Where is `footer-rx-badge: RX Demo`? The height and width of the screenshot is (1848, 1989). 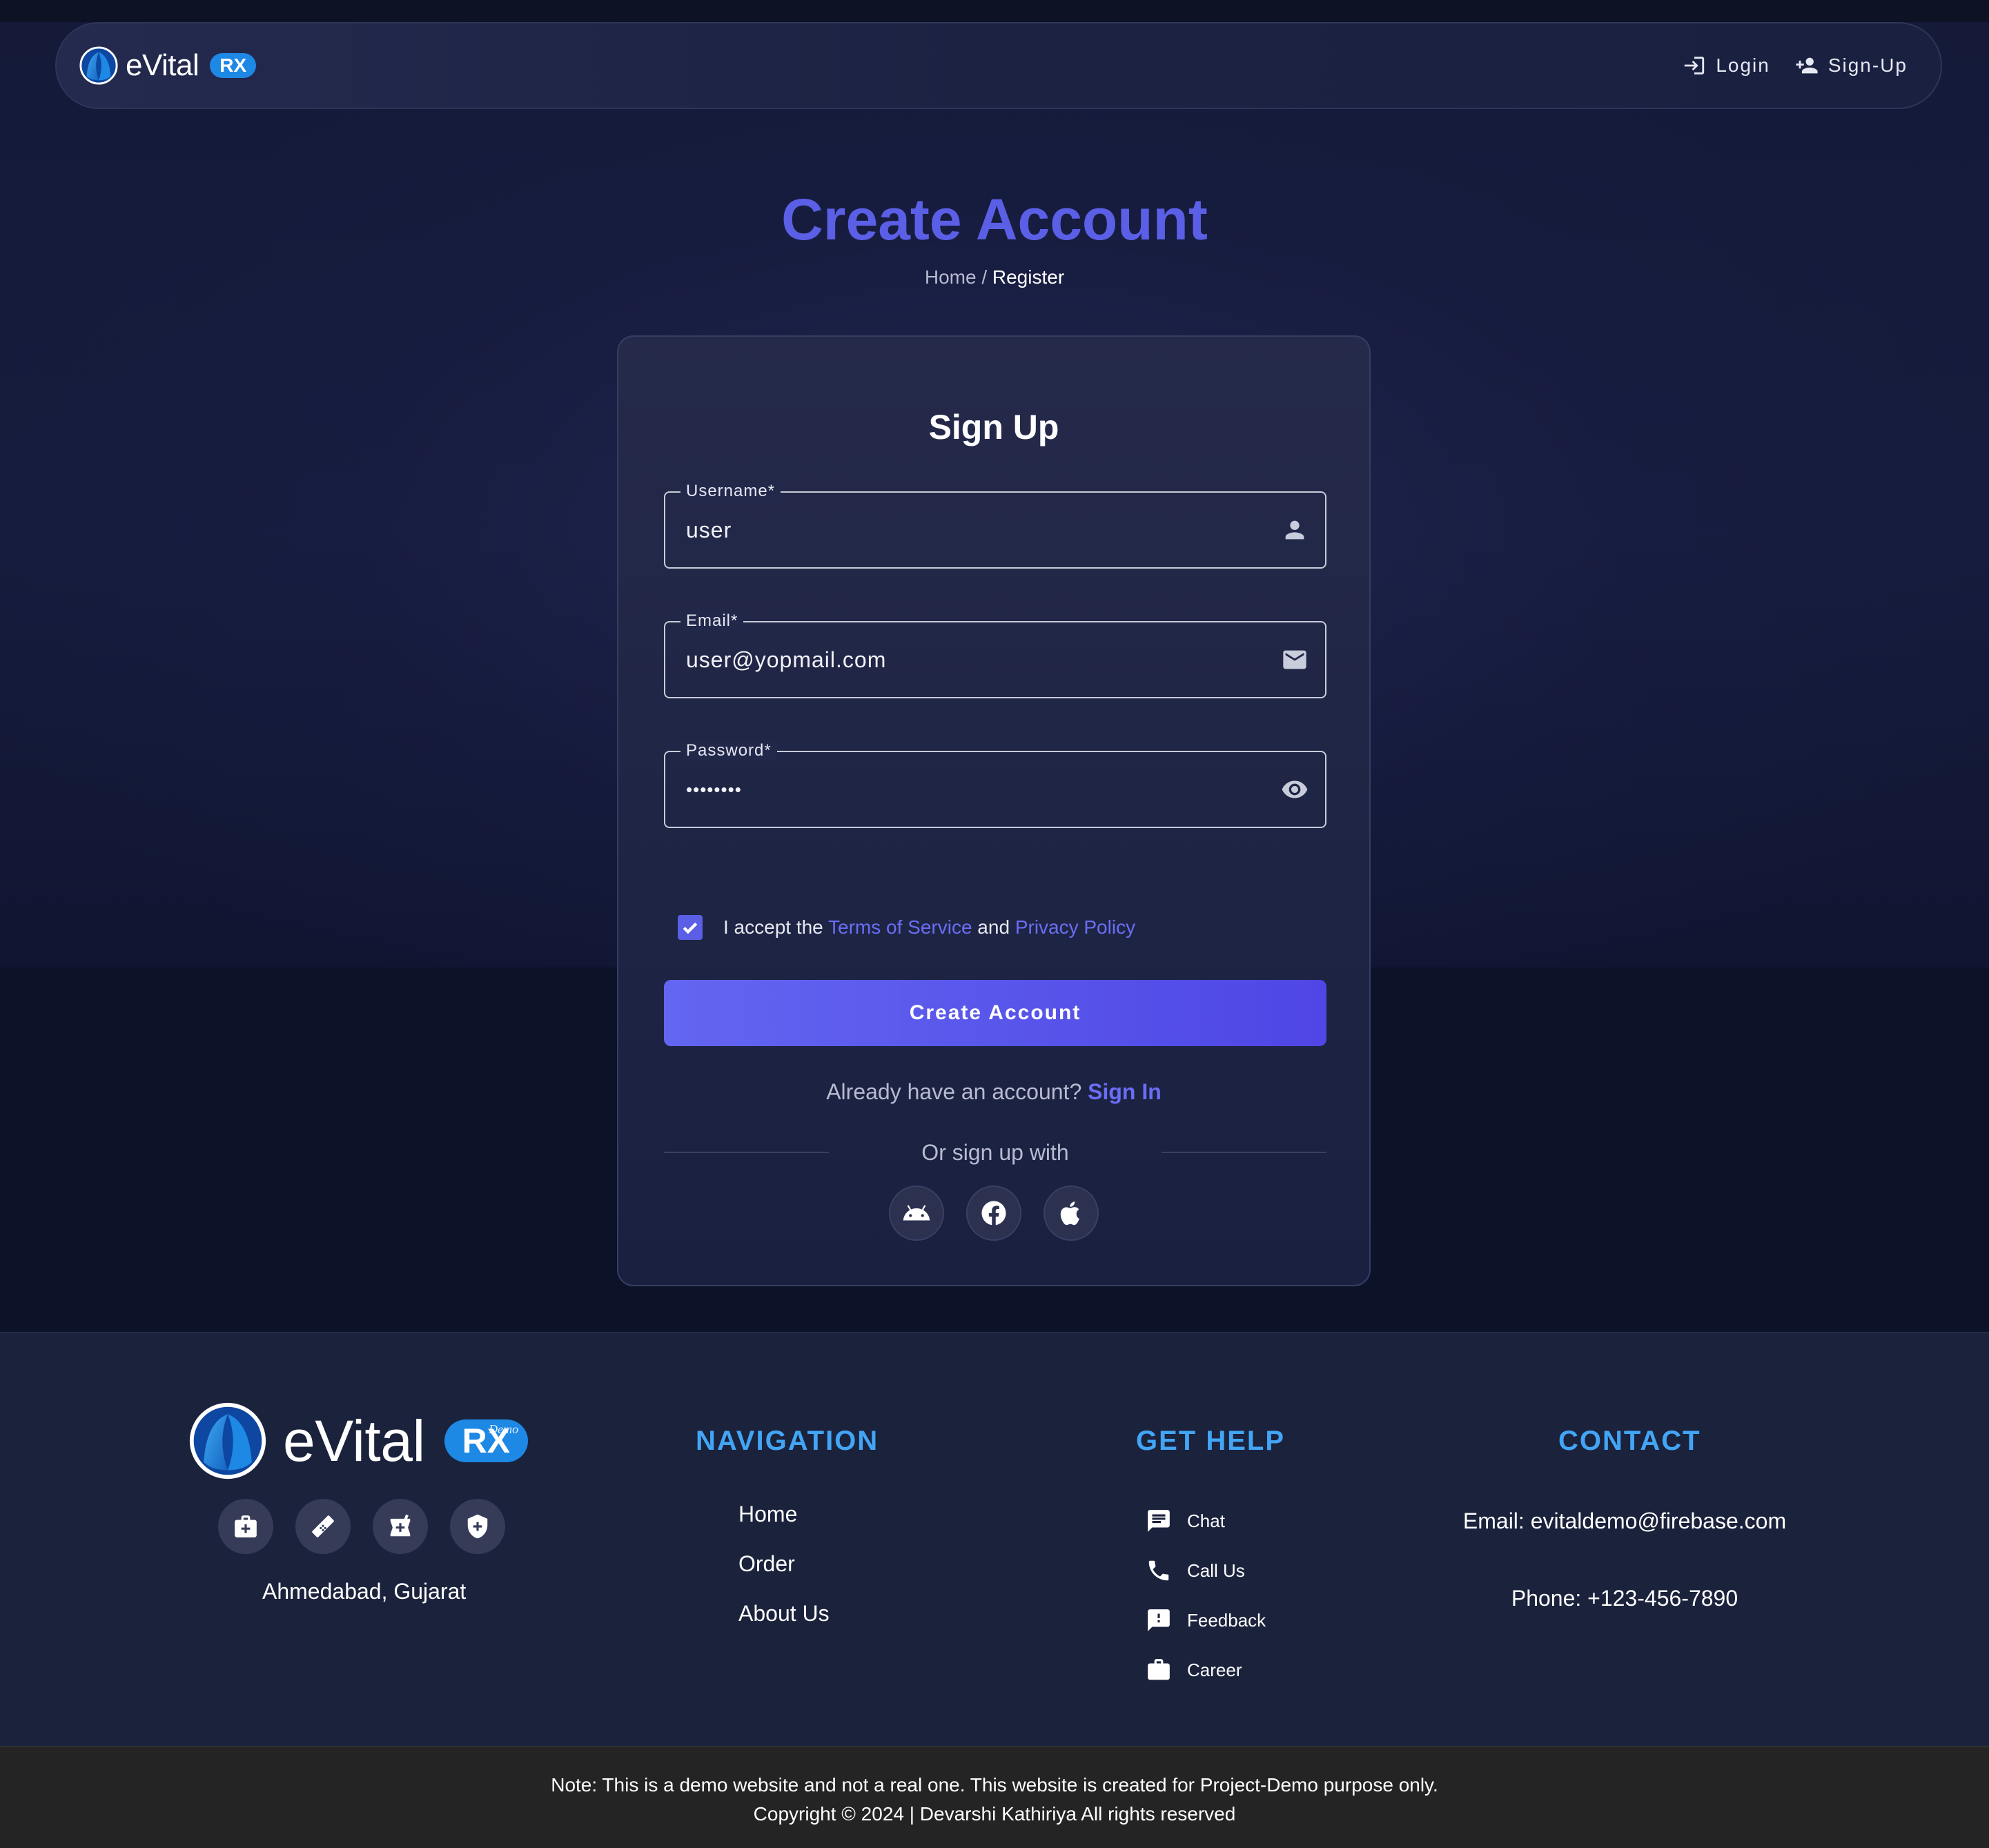
footer-rx-badge: RX Demo is located at coordinates (486, 1440).